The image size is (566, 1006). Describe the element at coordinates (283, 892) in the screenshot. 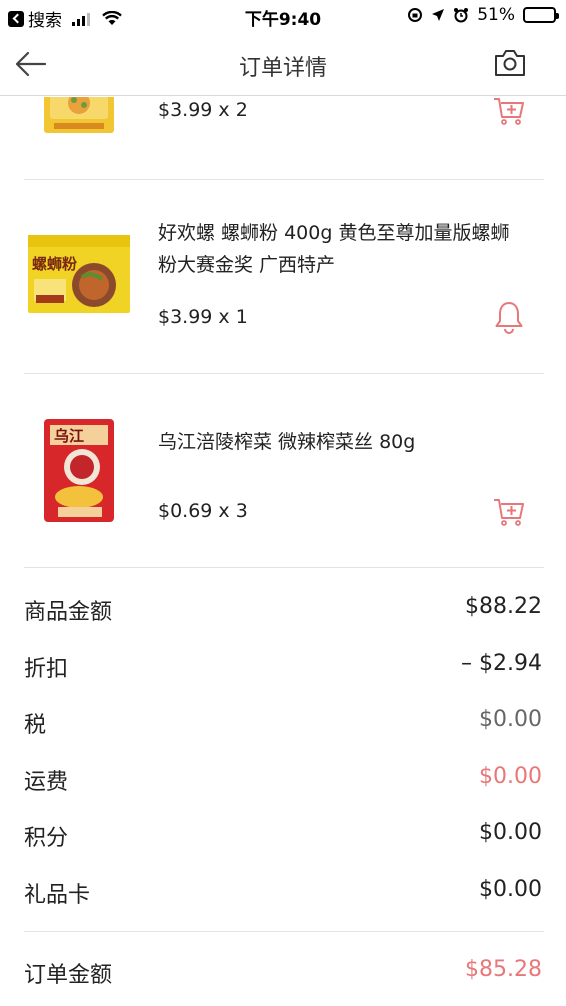

I see `summary-gift-card: 礼品卡 $0.00` at that location.